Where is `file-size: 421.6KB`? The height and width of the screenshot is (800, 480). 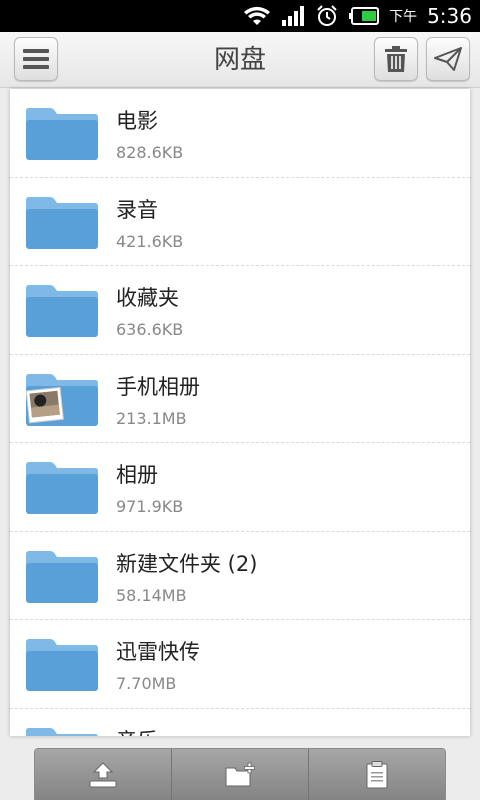 file-size: 421.6KB is located at coordinates (150, 241).